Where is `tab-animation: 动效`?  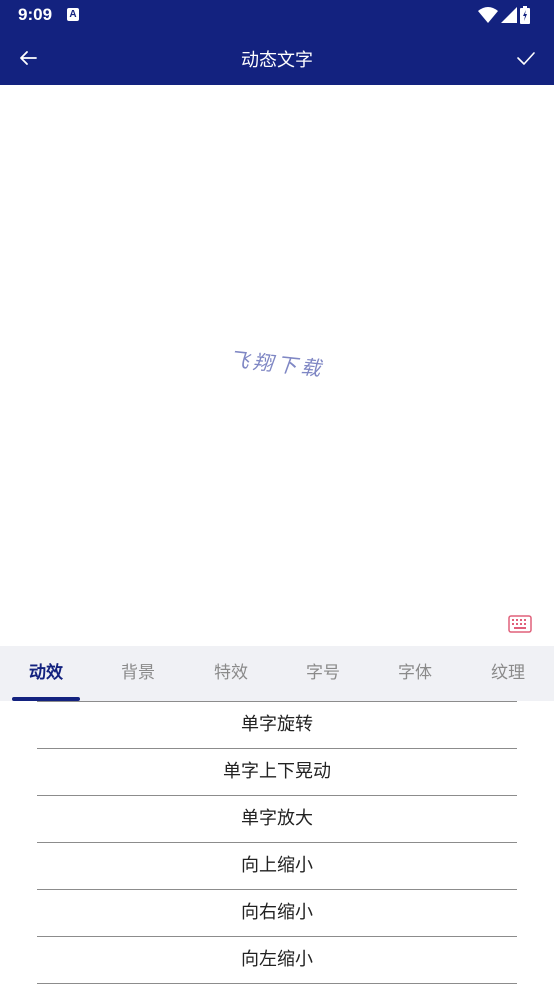
tab-animation: 动效 is located at coordinates (46, 673).